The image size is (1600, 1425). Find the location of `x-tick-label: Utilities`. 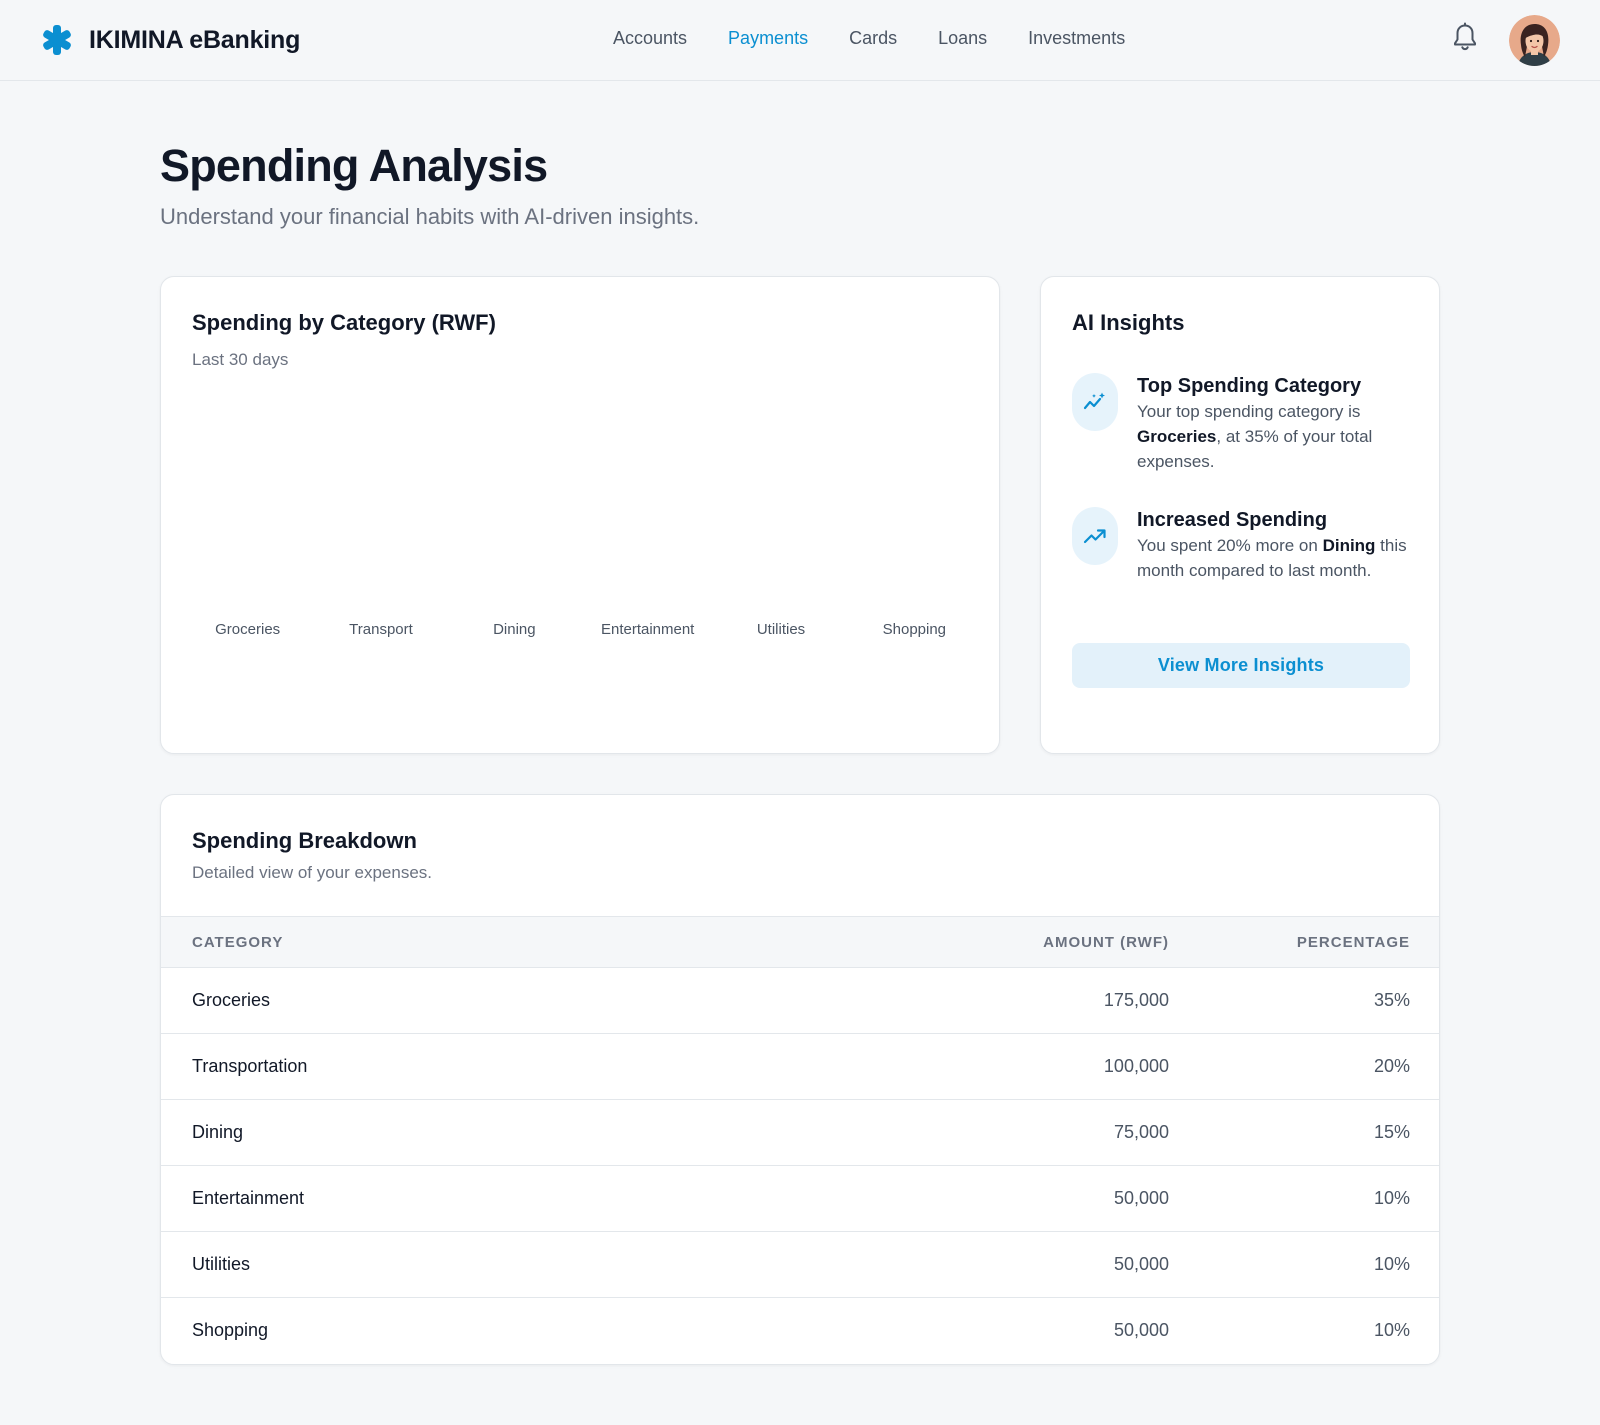

x-tick-label: Utilities is located at coordinates (781, 629).